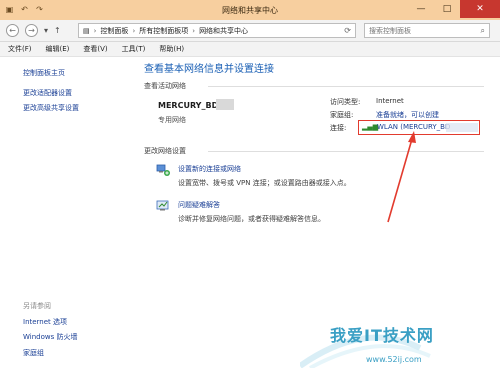 Image resolution: width=500 pixels, height=375 pixels. I want to click on windows-firewall-link: Windows 防火墙, so click(50, 337).